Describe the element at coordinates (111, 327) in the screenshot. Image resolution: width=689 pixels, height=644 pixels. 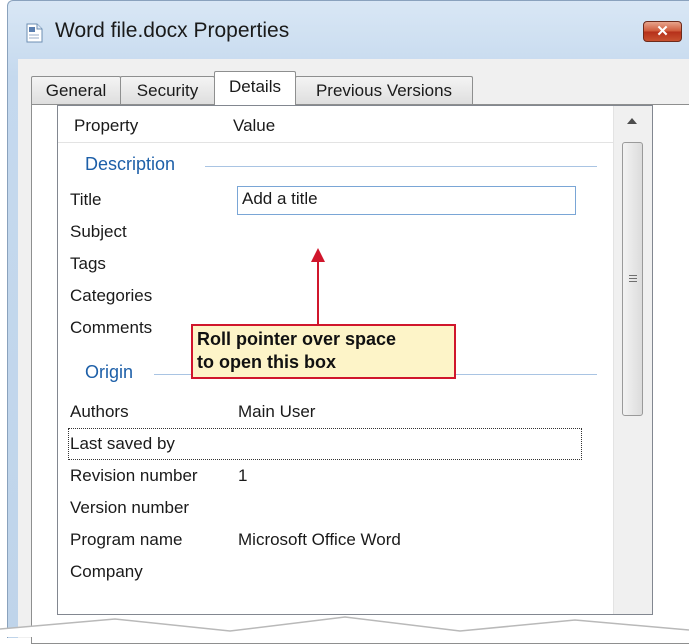
I see `property-label: Comments` at that location.